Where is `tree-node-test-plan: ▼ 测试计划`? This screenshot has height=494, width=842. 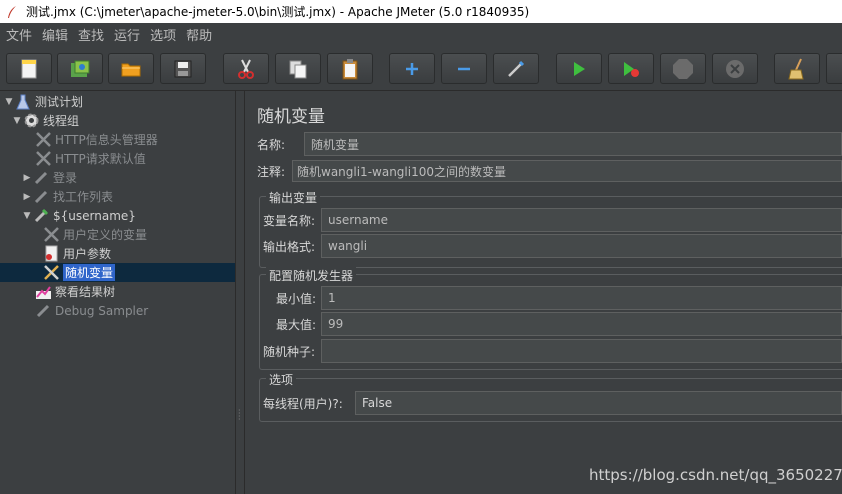 tree-node-test-plan: ▼ 测试计划 is located at coordinates (117, 101).